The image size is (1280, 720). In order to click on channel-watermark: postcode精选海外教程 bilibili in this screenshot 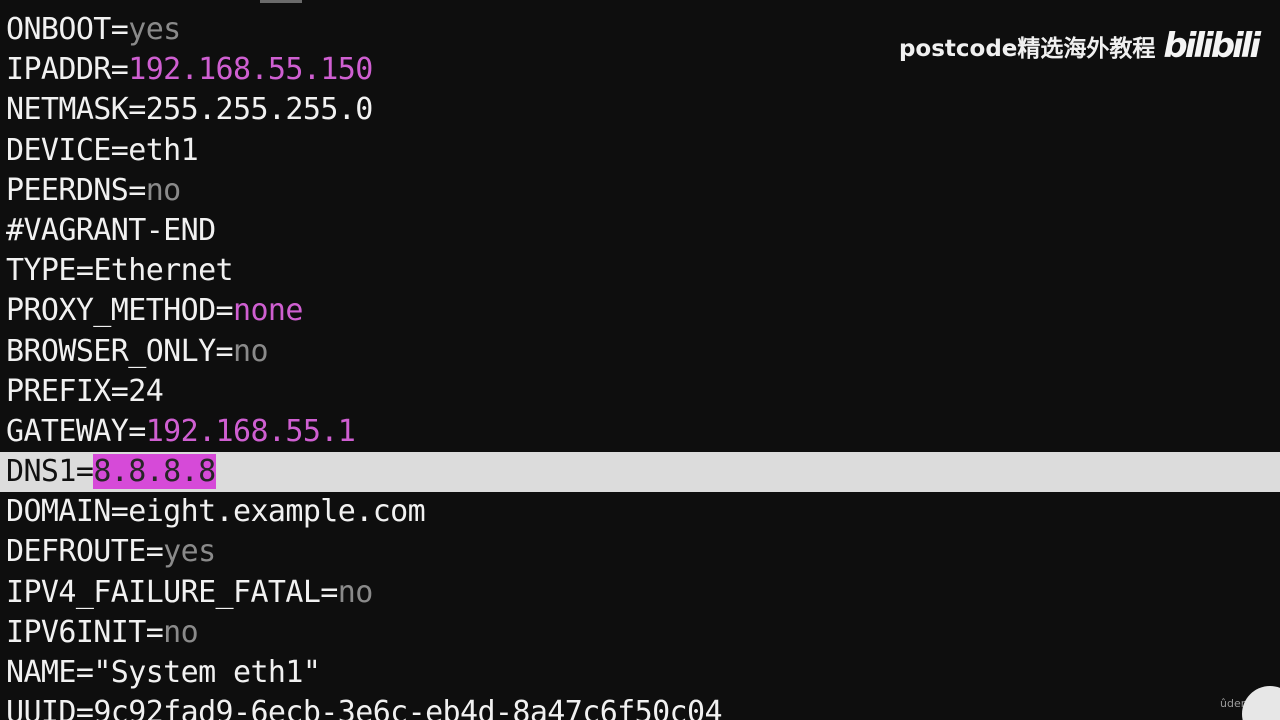, I will do `click(1079, 46)`.